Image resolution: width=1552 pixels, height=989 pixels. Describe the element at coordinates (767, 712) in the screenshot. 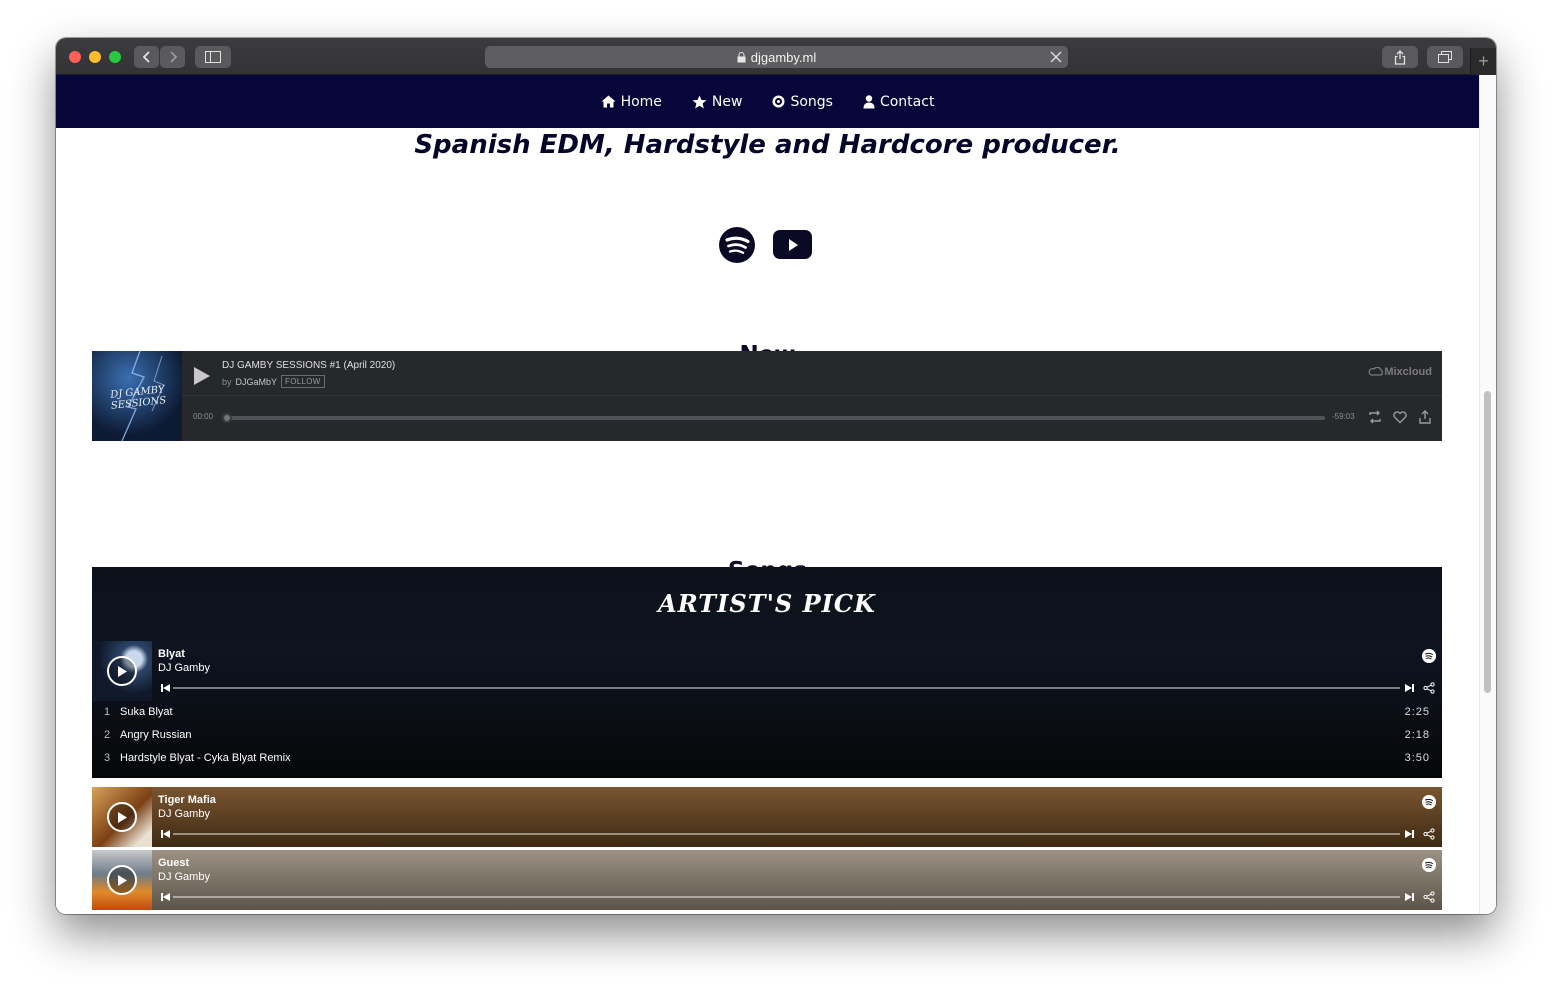

I see `track-list-item: 1 Suka Blyat 2:25` at that location.